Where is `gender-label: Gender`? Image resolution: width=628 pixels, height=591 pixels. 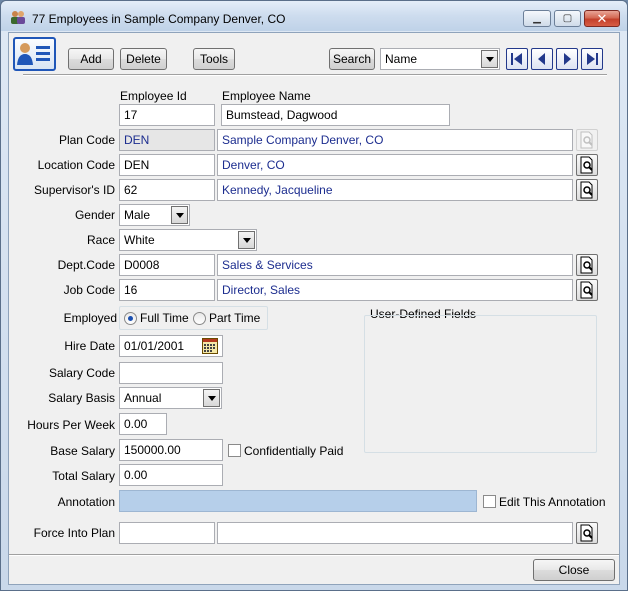 gender-label: Gender is located at coordinates (94, 215).